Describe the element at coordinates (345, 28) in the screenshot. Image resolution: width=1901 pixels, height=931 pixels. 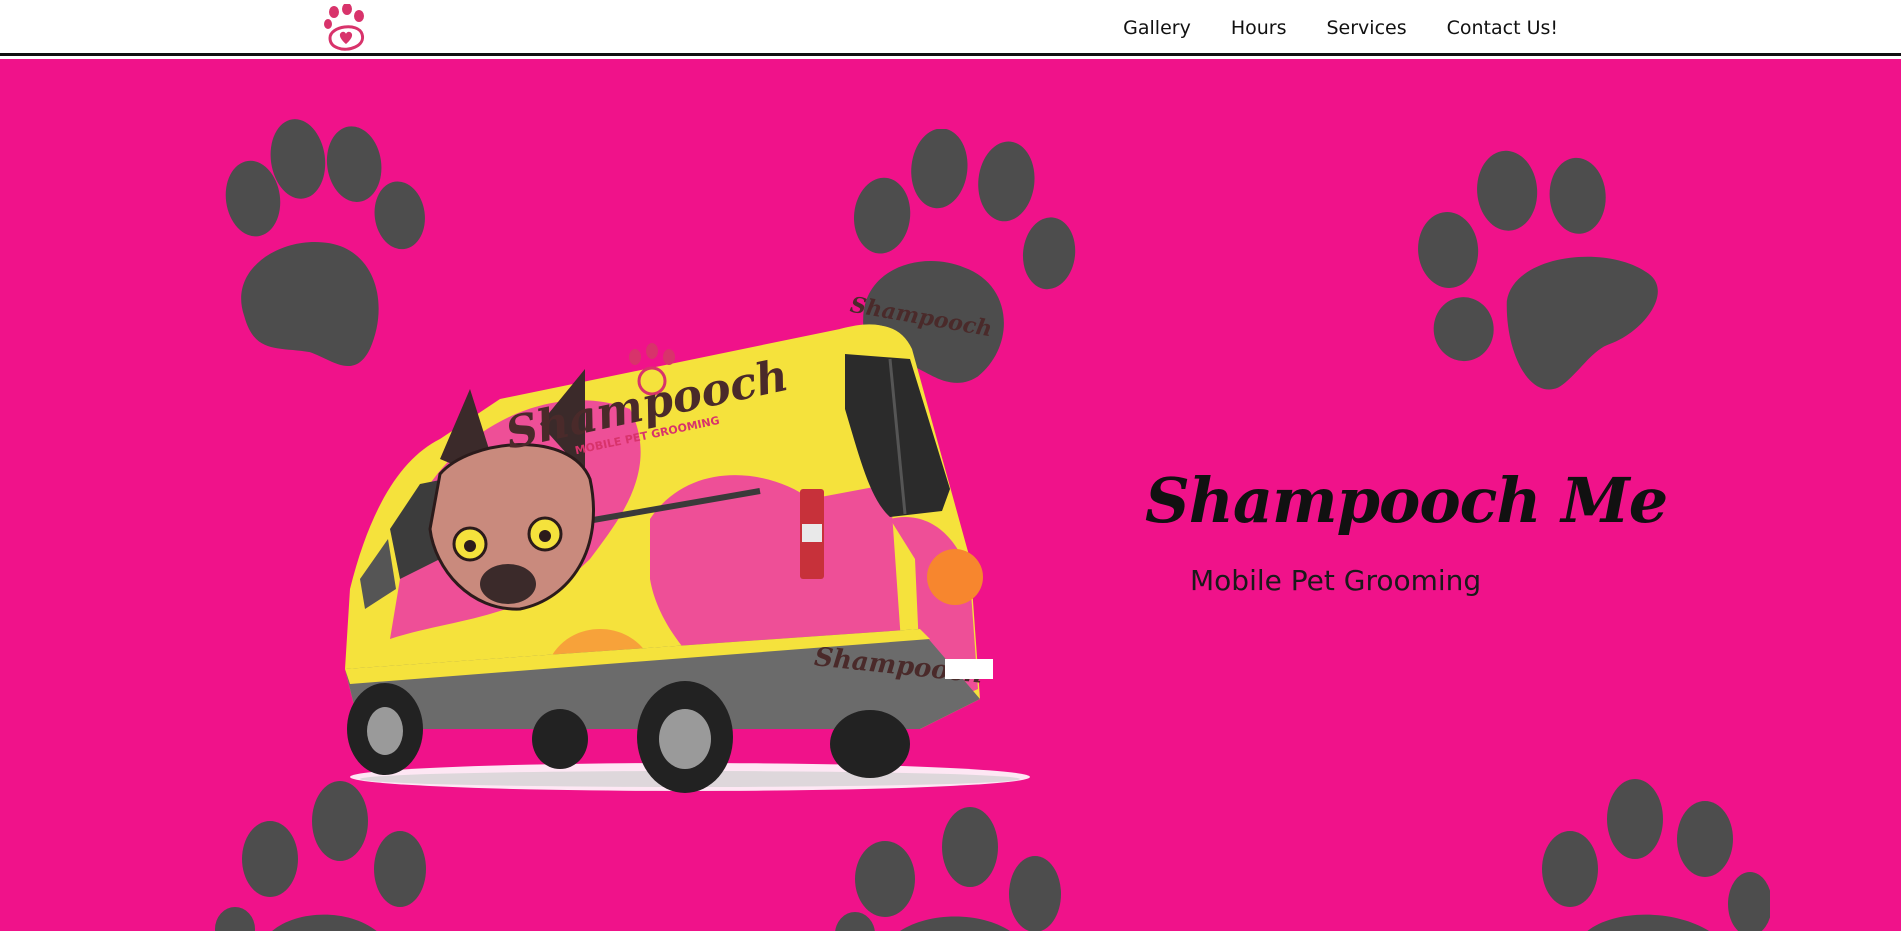
I see `paw-heart-logo-icon` at that location.